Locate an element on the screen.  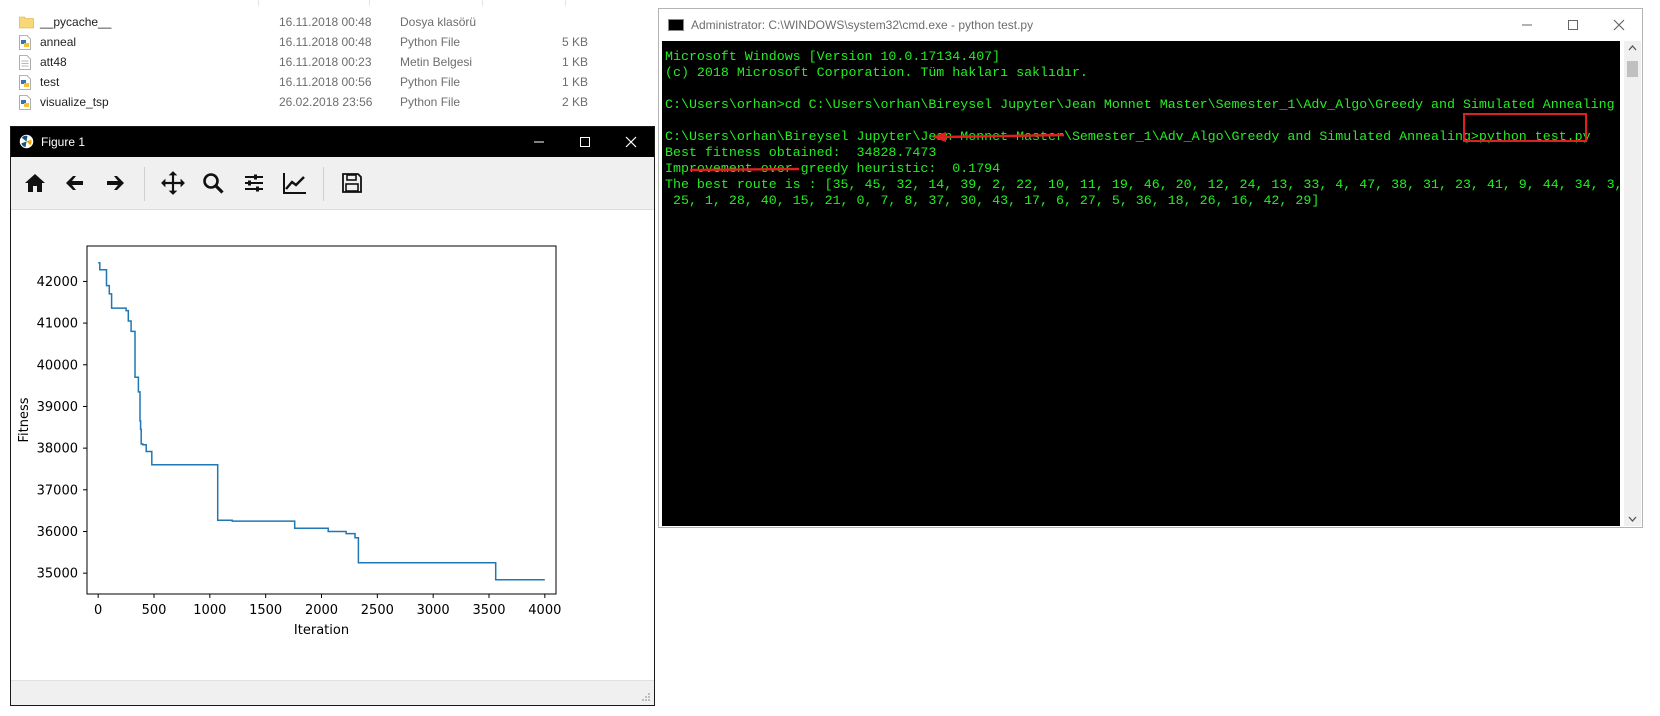
x-tick-label: 3500 is located at coordinates (488, 610).